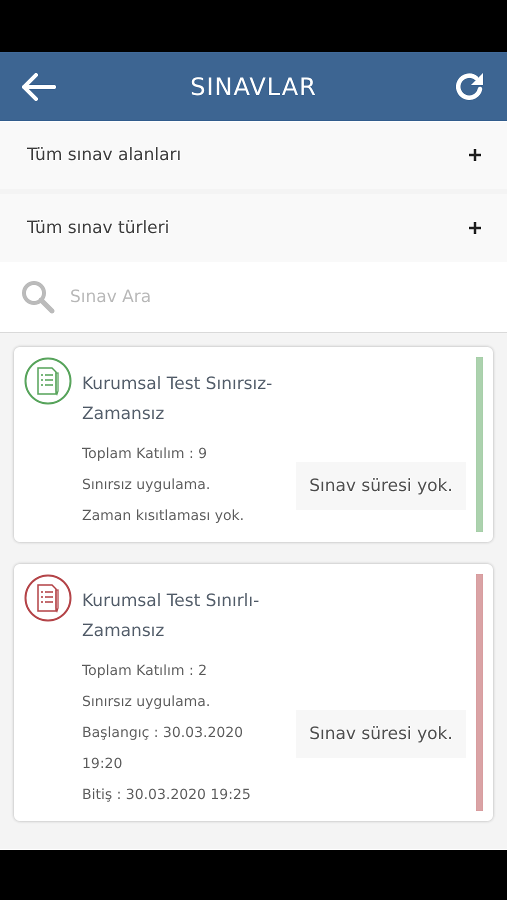 This screenshot has height=900, width=507. I want to click on exam-detail: Toplam Katılım : 2, so click(145, 671).